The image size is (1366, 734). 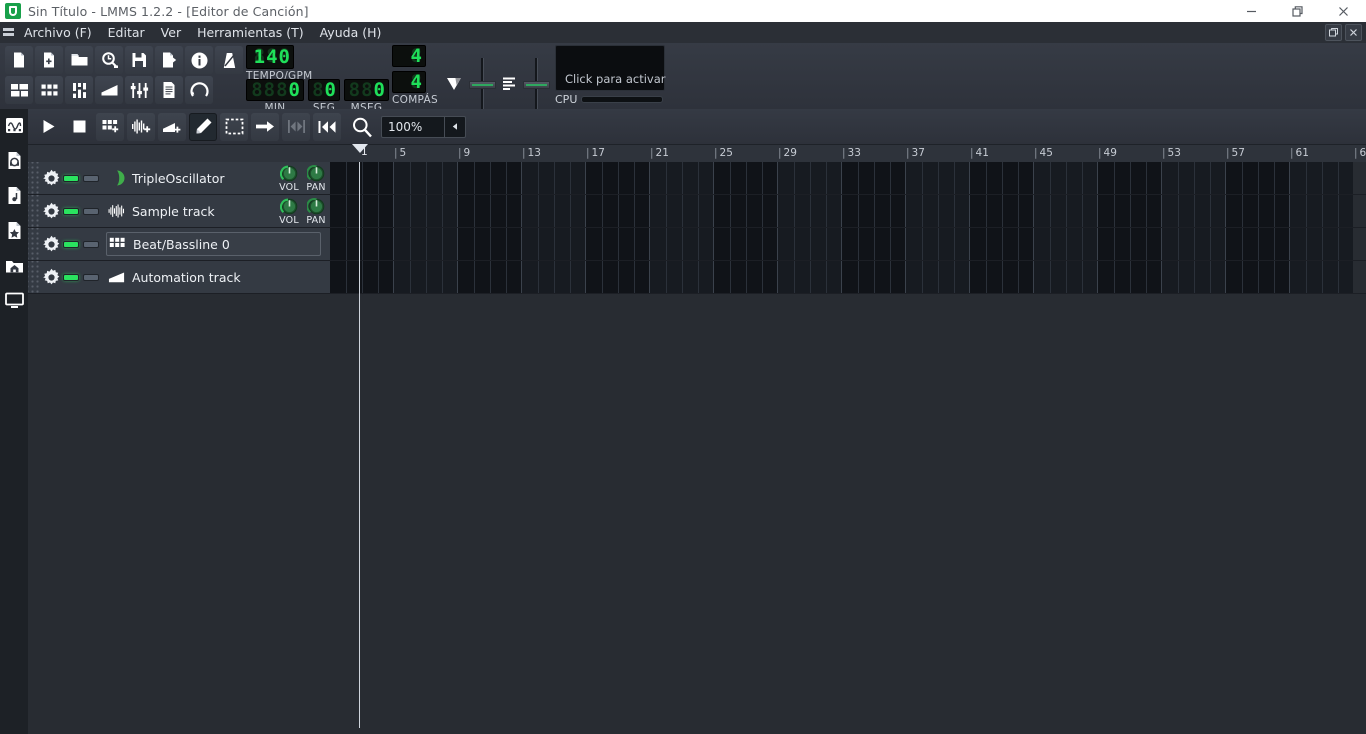 I want to click on back-to-start-button, so click(x=327, y=126).